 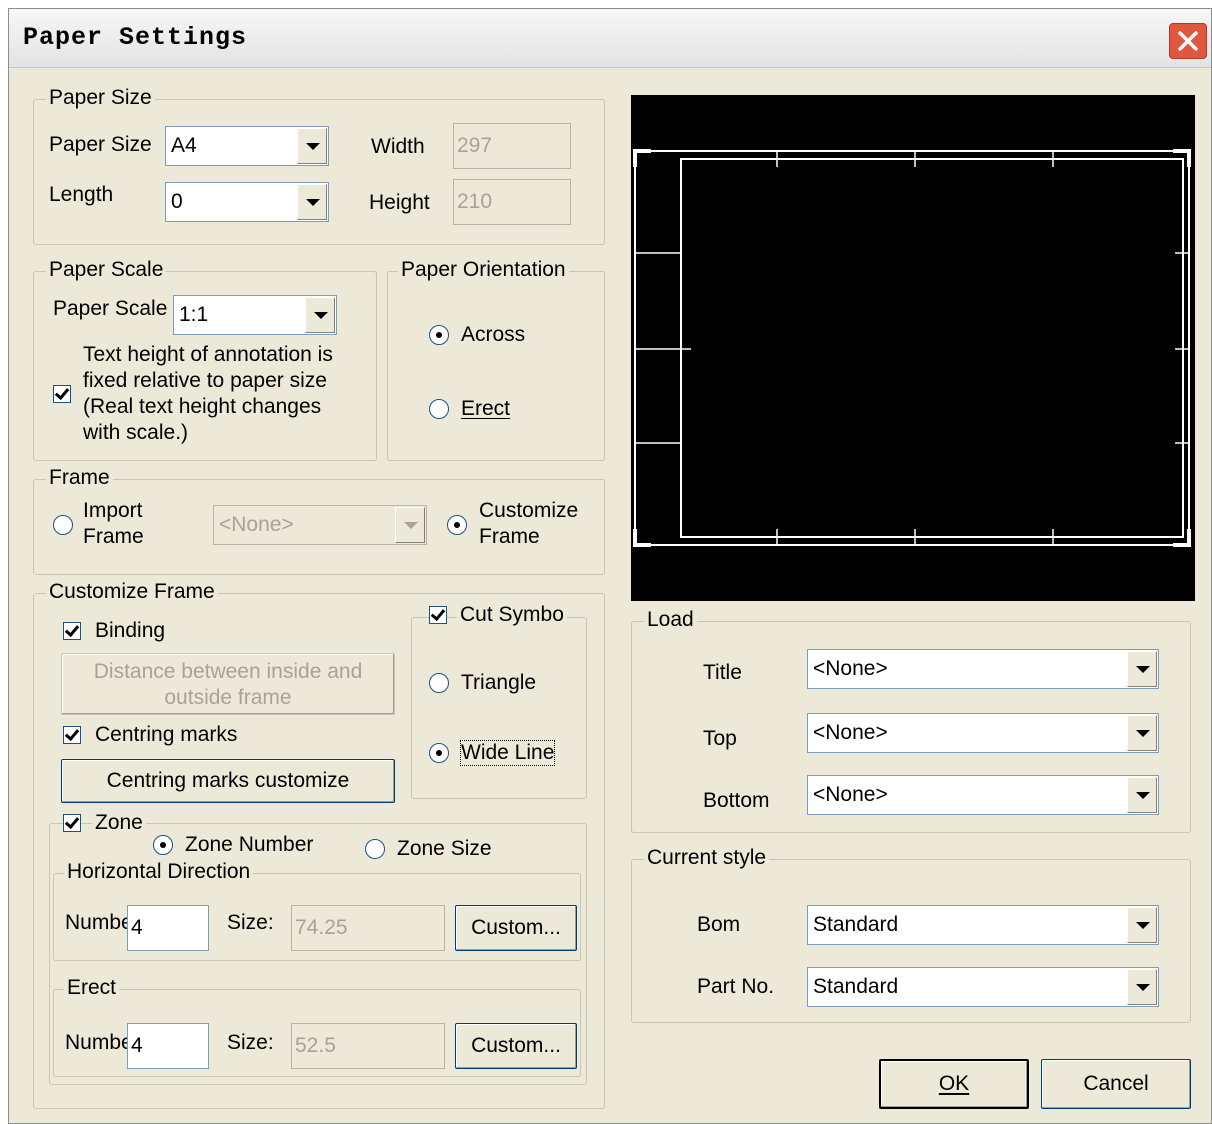 I want to click on paper-orientation-legend: Paper Orientation, so click(x=483, y=270).